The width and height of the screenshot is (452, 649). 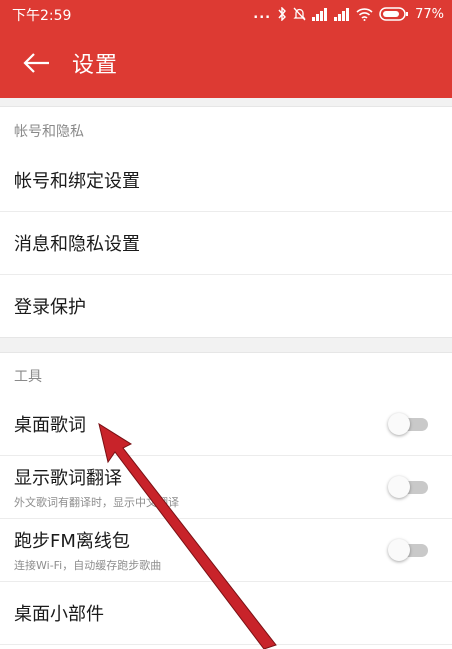 What do you see at coordinates (77, 181) in the screenshot?
I see `settings-item-label: 帐号和绑定设置` at bounding box center [77, 181].